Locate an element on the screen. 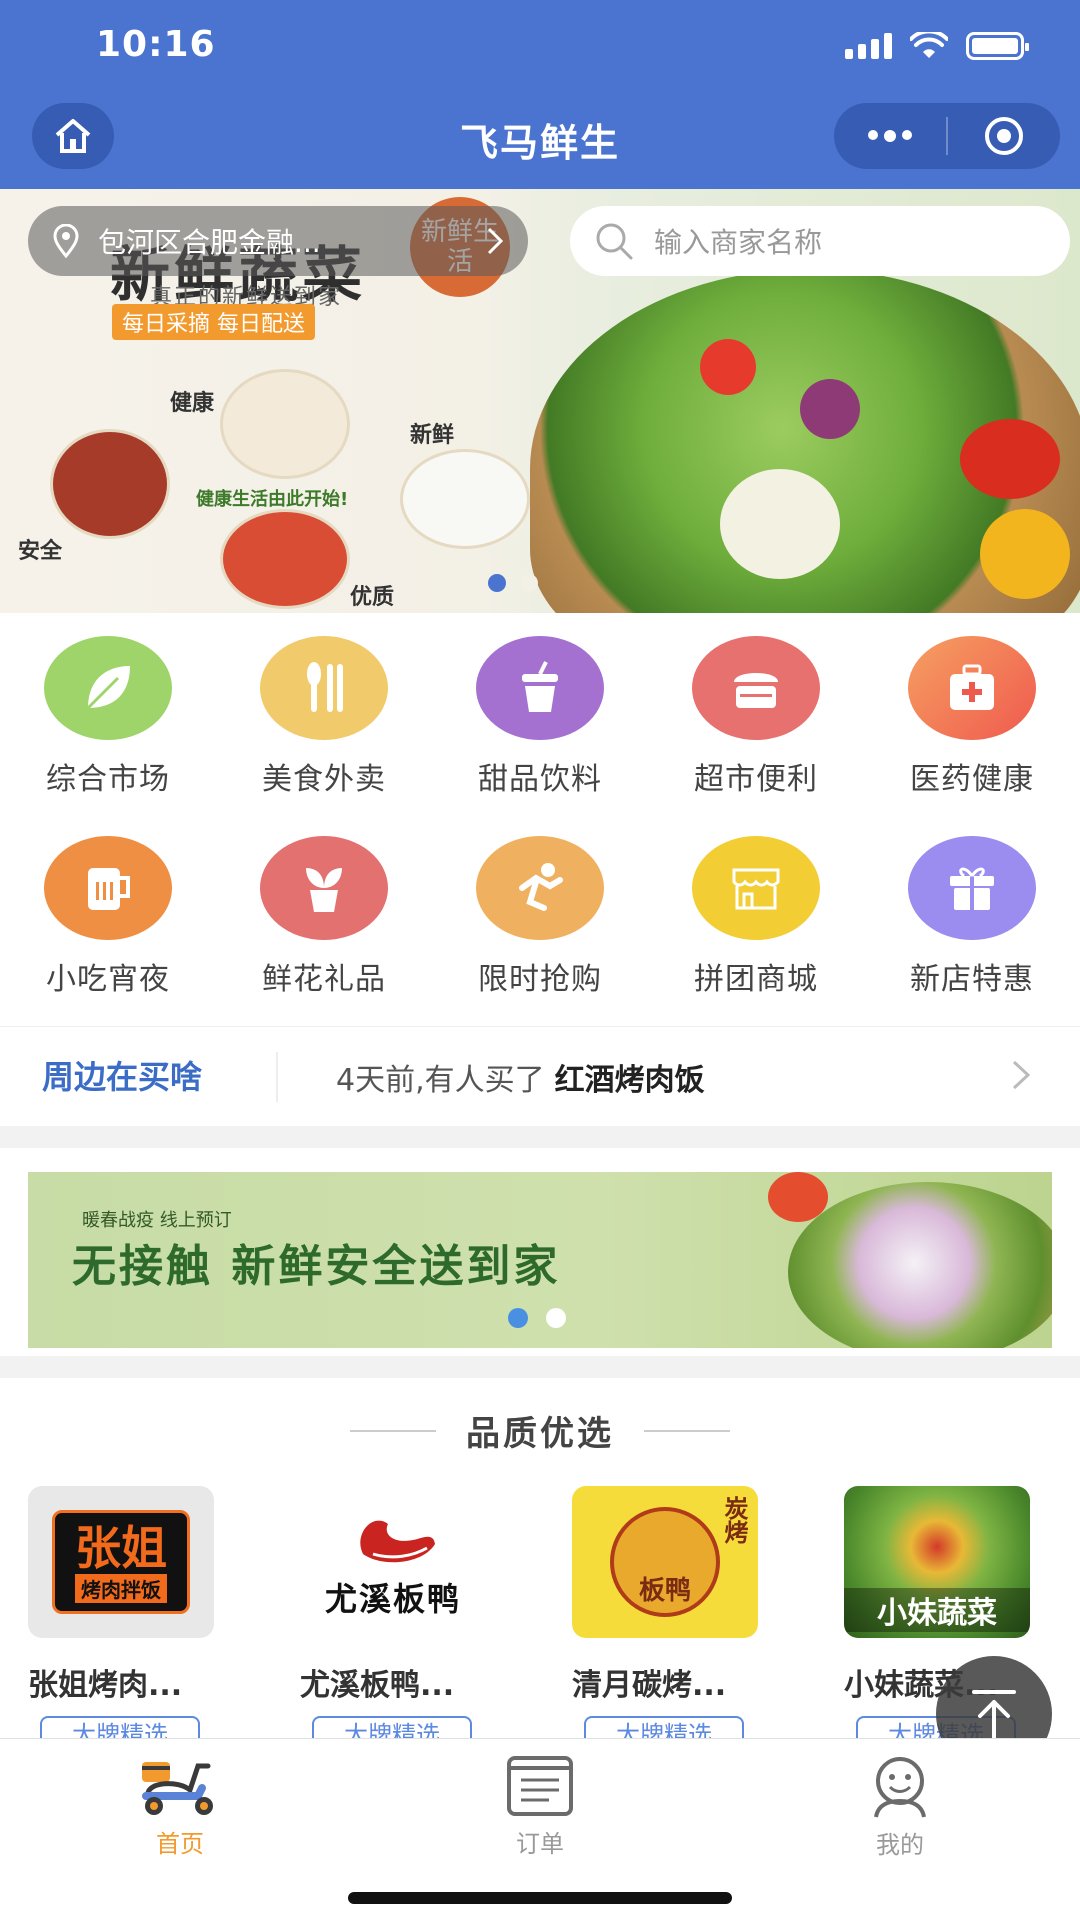 The image size is (1080, 1920). banner-label: 健康生活由此开始! is located at coordinates (272, 499).